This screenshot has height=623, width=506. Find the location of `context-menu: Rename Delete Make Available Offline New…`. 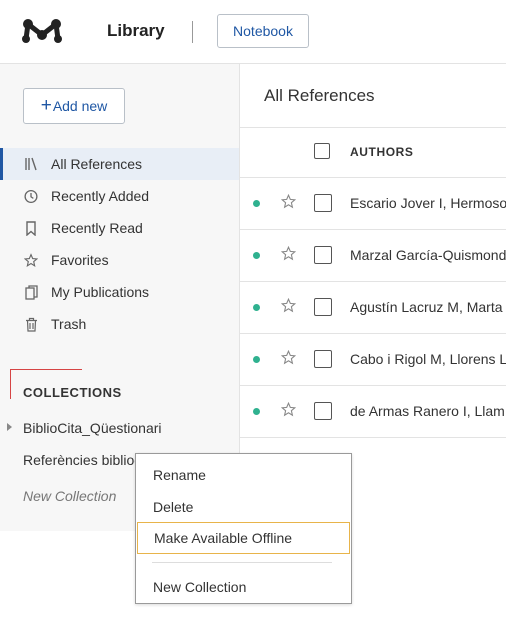

context-menu: Rename Delete Make Available Offline New… is located at coordinates (243, 528).